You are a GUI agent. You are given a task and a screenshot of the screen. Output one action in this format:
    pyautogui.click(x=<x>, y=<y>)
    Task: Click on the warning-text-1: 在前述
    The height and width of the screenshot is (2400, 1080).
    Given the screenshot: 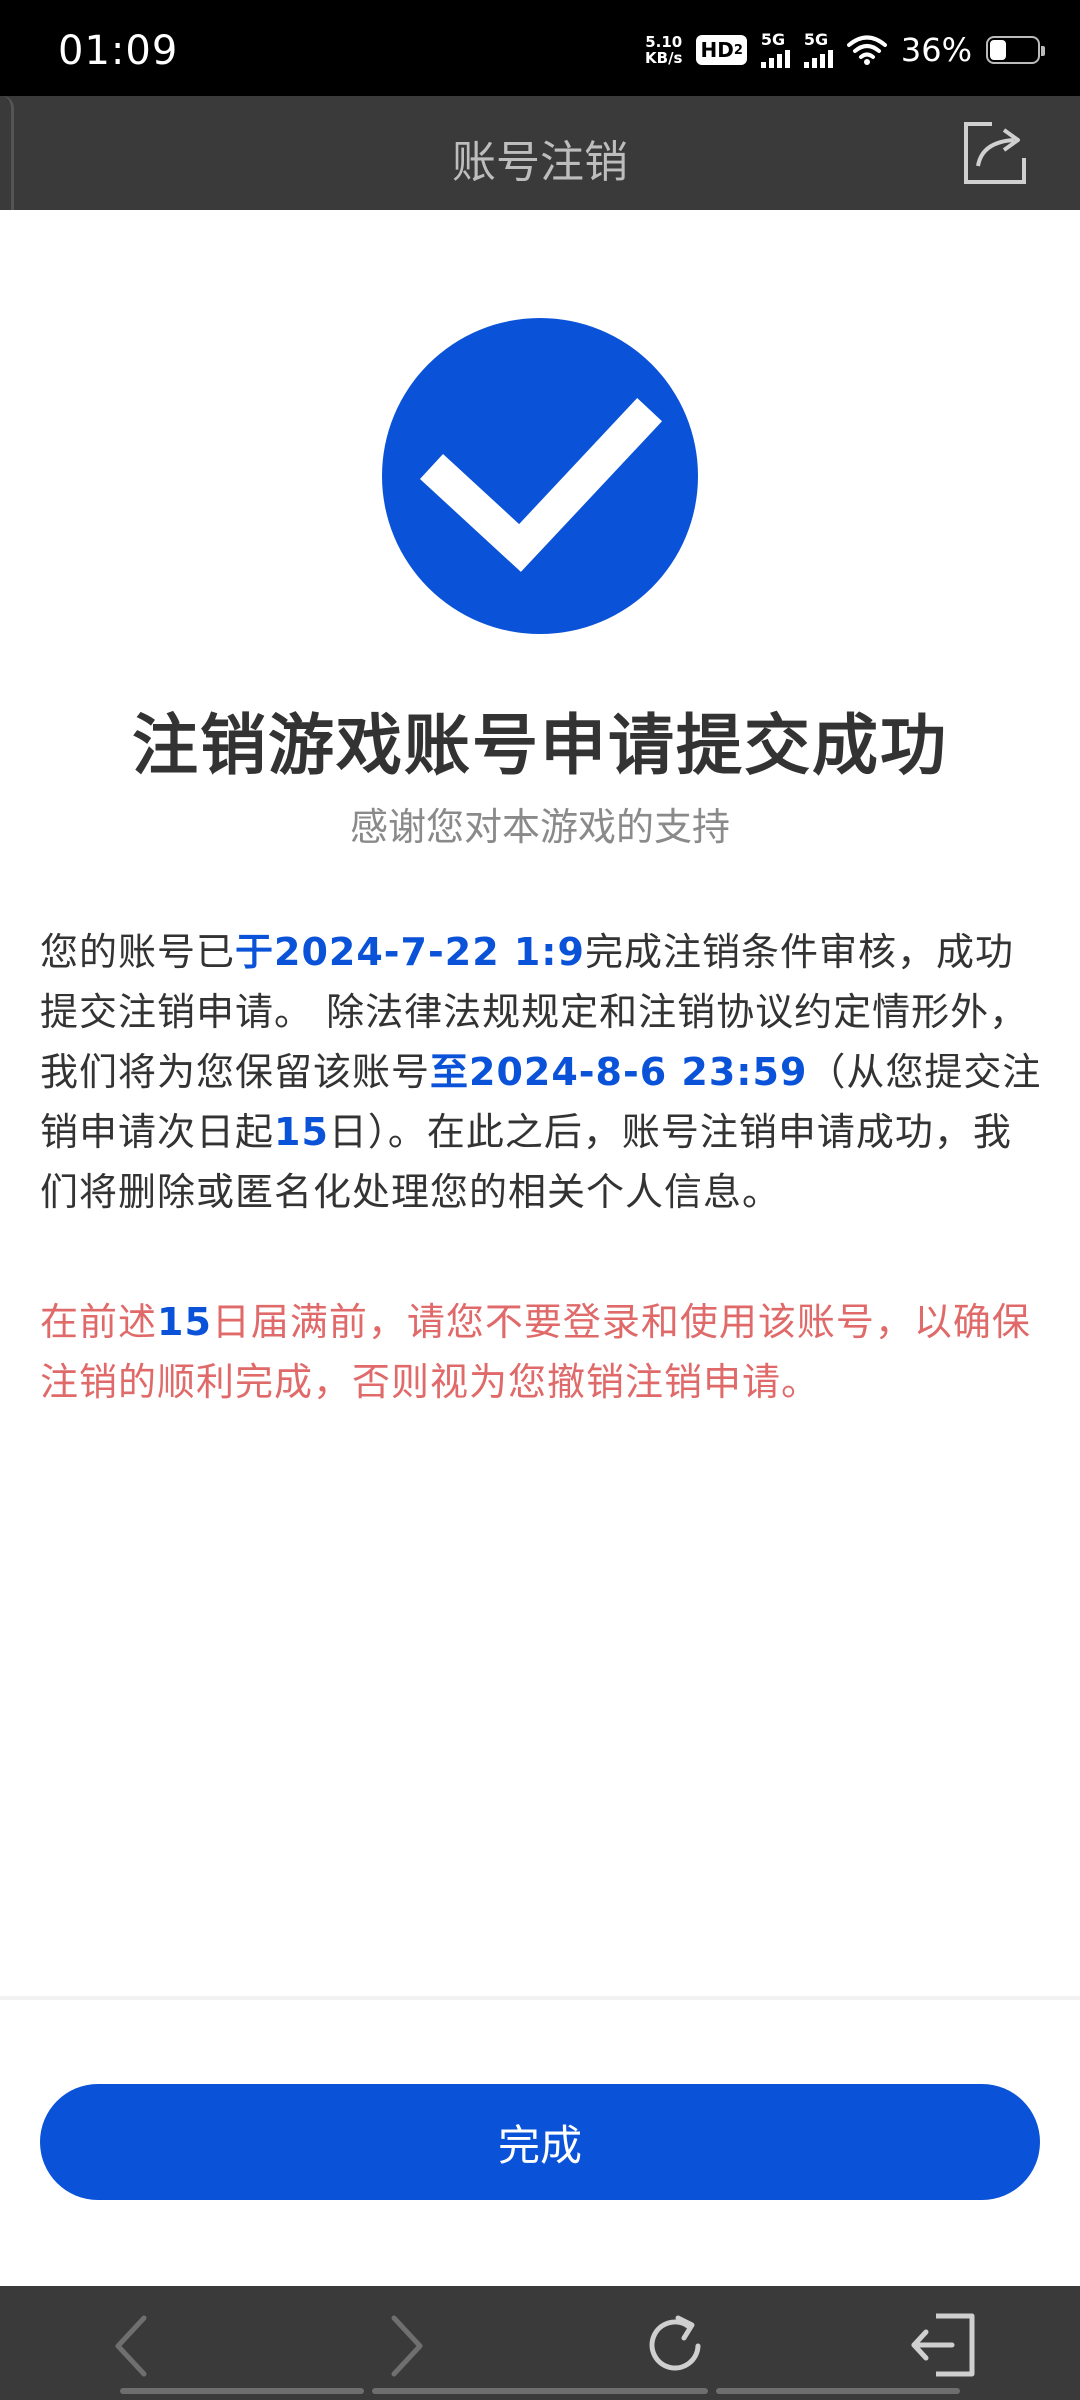 What is the action you would take?
    pyautogui.click(x=99, y=1322)
    